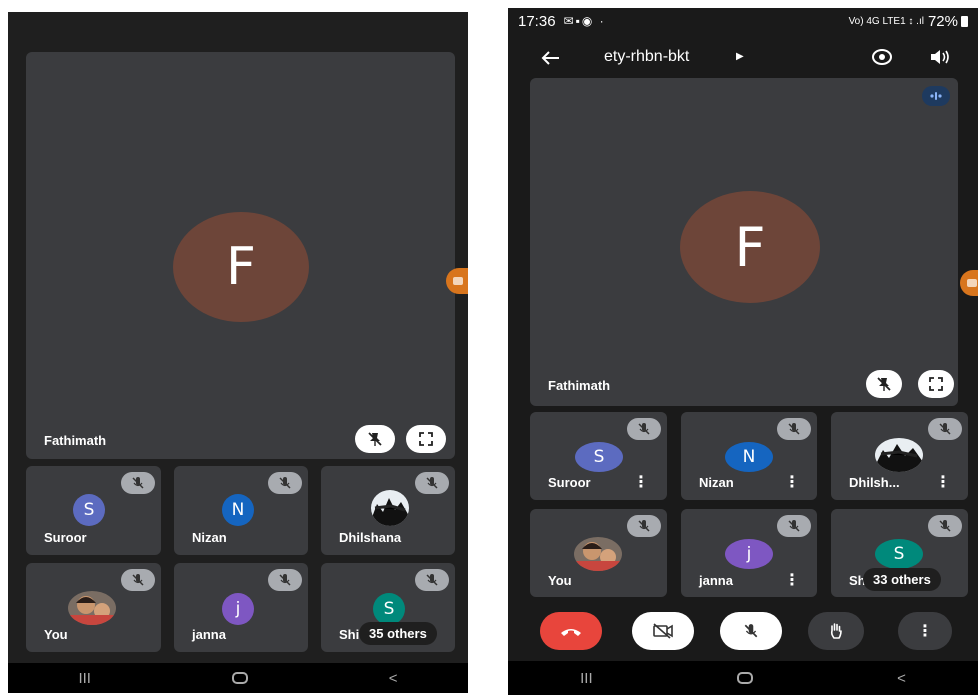 The image size is (978, 695). I want to click on more-options-button: ⋮, so click(925, 631).